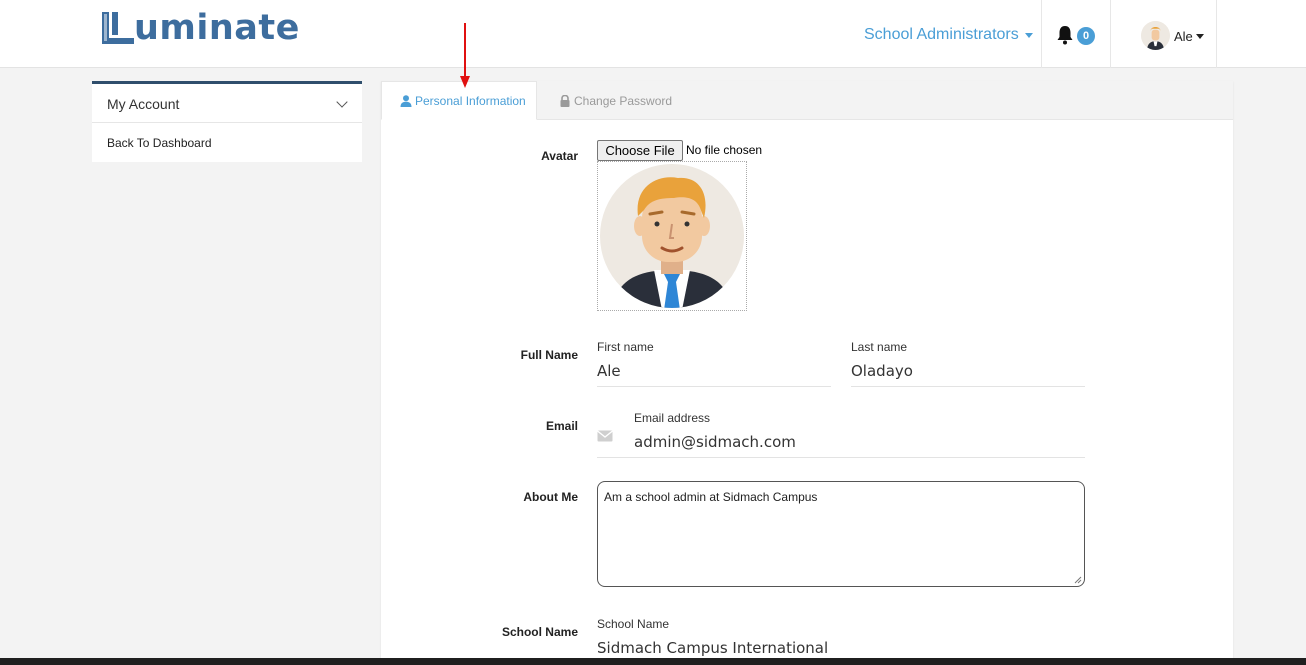 This screenshot has width=1306, height=665. What do you see at coordinates (714, 386) in the screenshot?
I see `first-name-underline` at bounding box center [714, 386].